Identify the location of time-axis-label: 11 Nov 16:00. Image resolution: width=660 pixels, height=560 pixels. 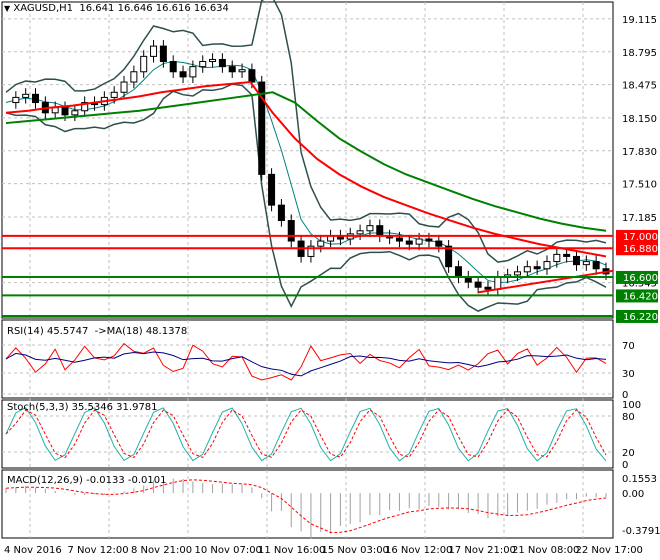
(291, 550).